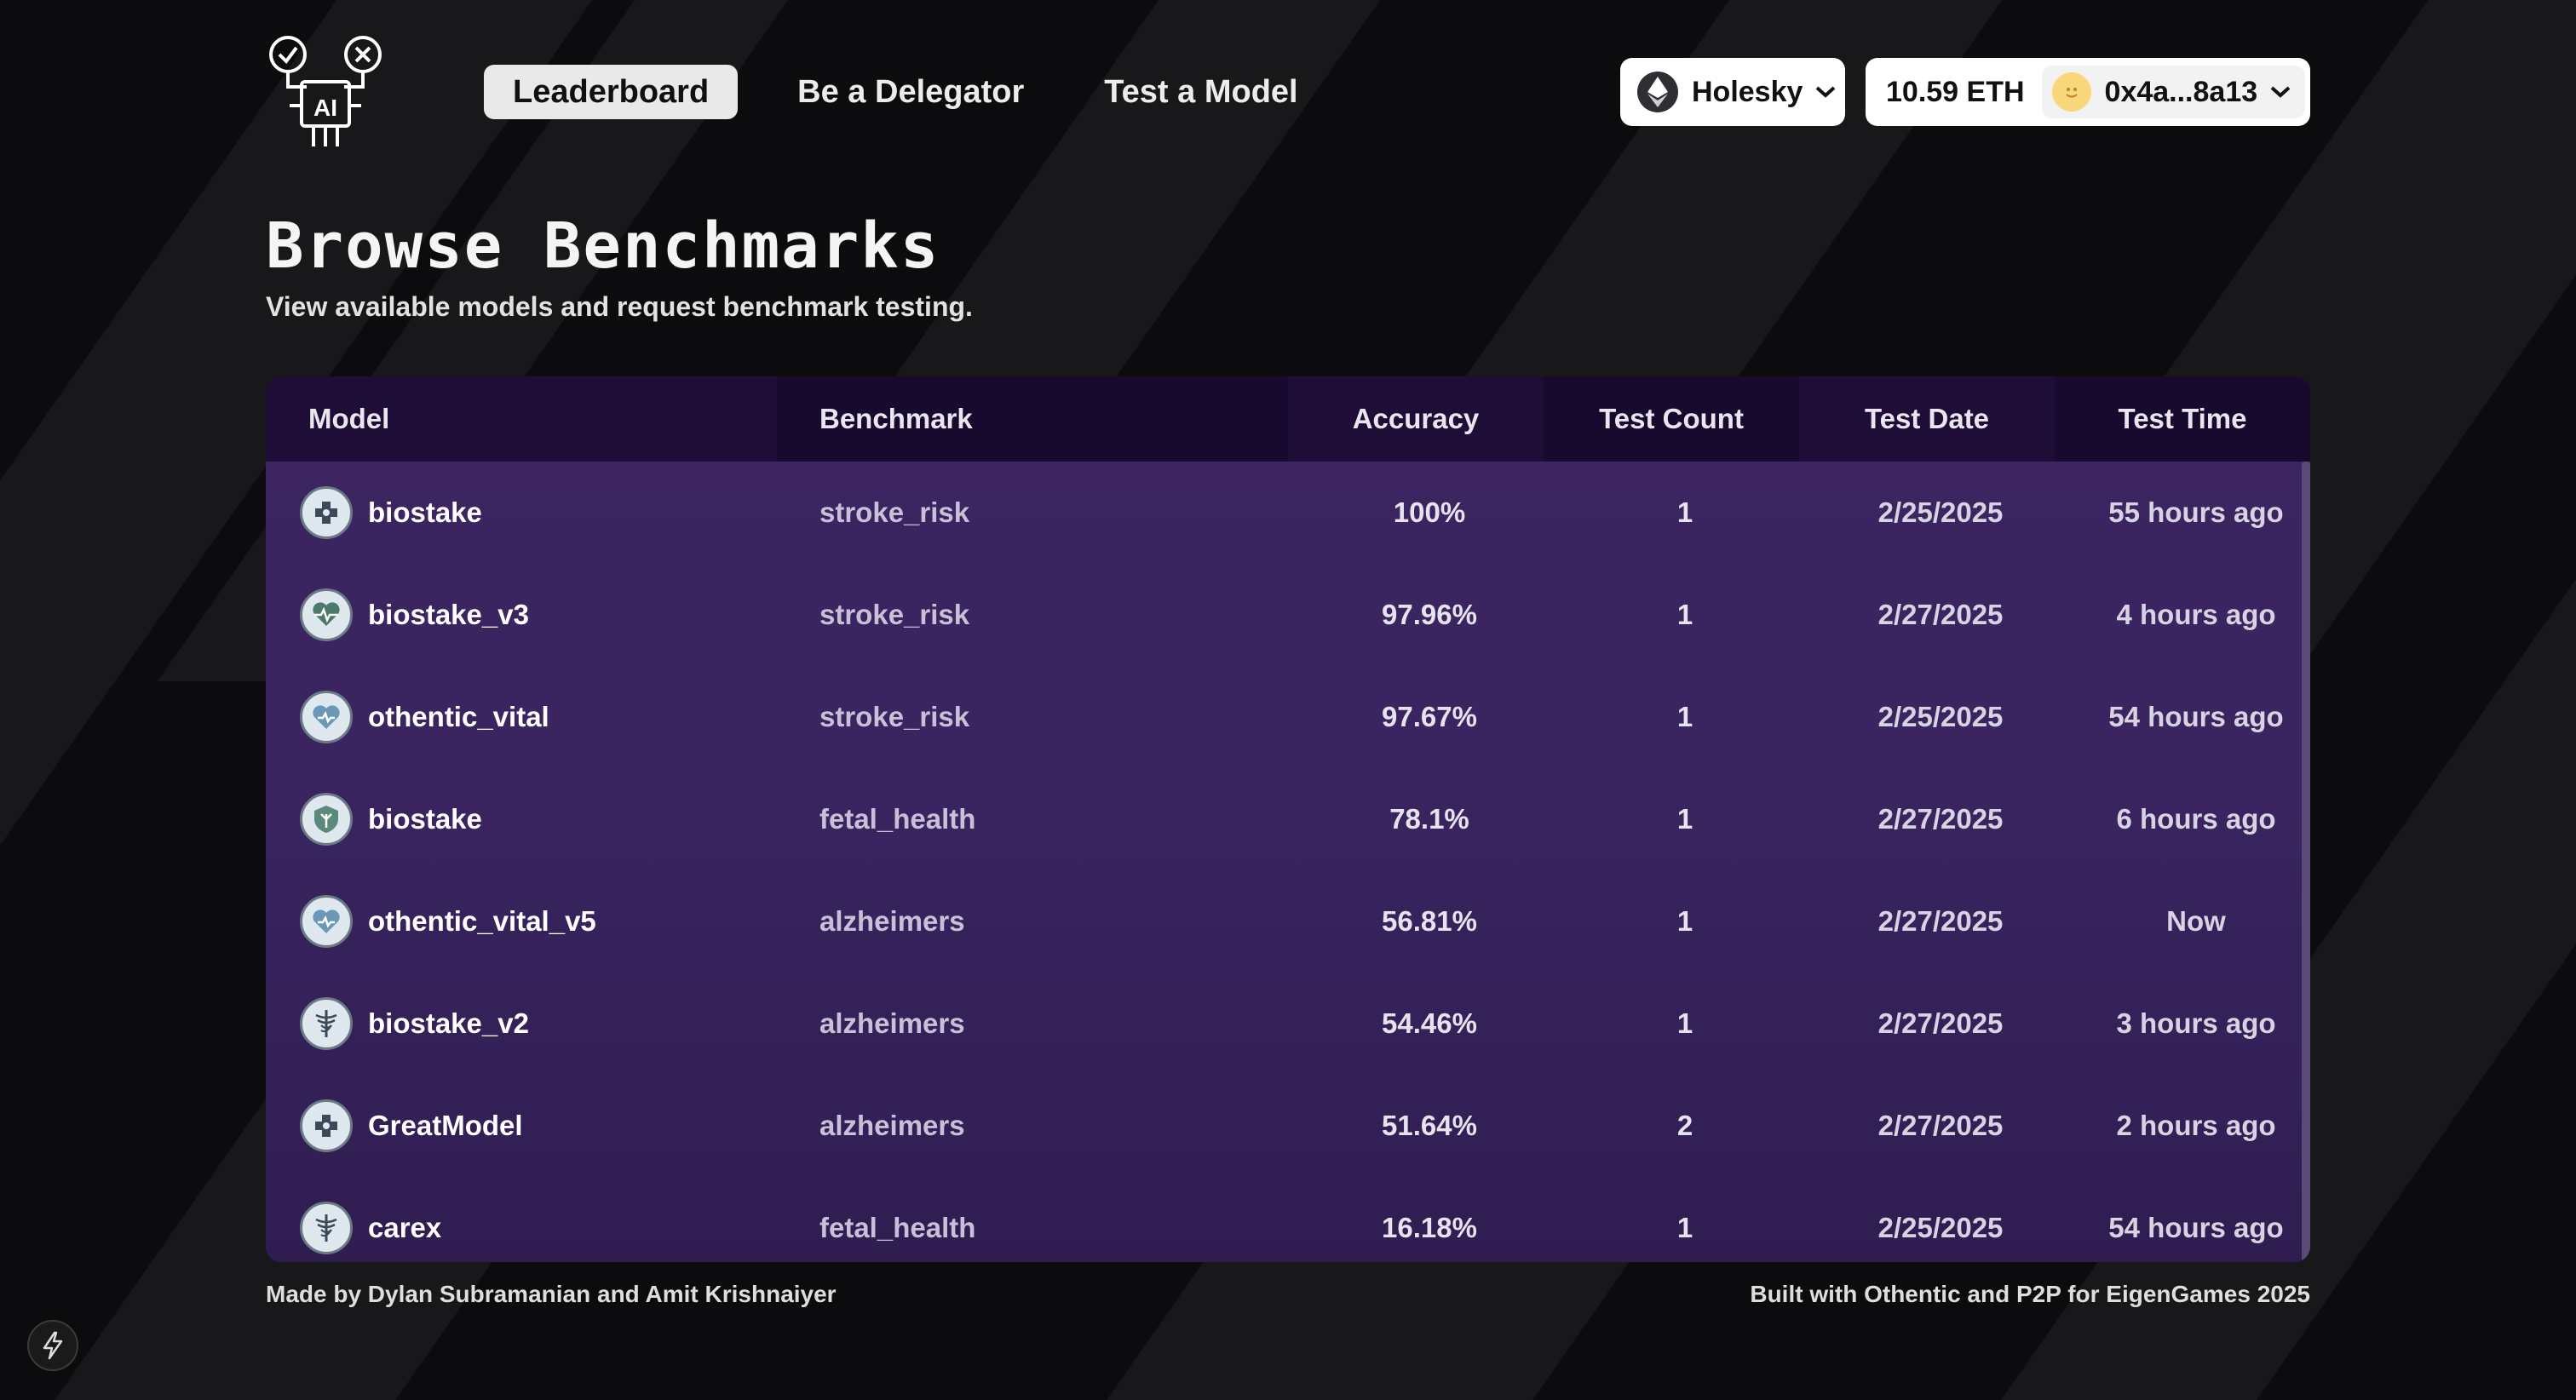 This screenshot has height=1400, width=2576. What do you see at coordinates (1657, 92) in the screenshot?
I see `ethereum-icon` at bounding box center [1657, 92].